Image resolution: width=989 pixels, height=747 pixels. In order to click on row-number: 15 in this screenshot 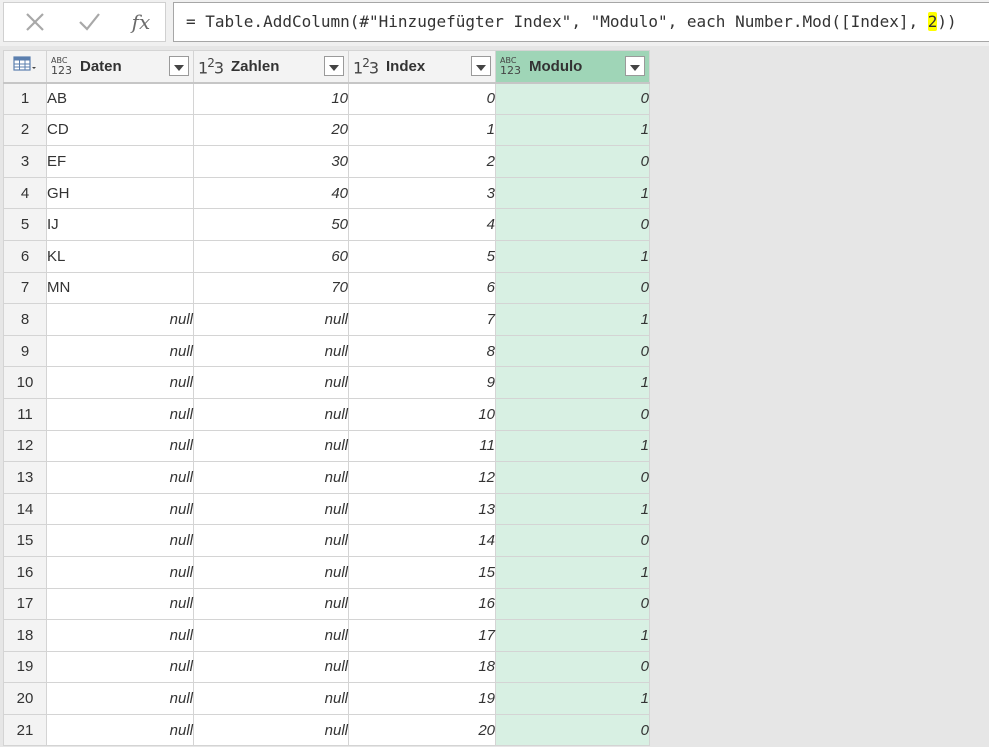, I will do `click(25, 540)`.